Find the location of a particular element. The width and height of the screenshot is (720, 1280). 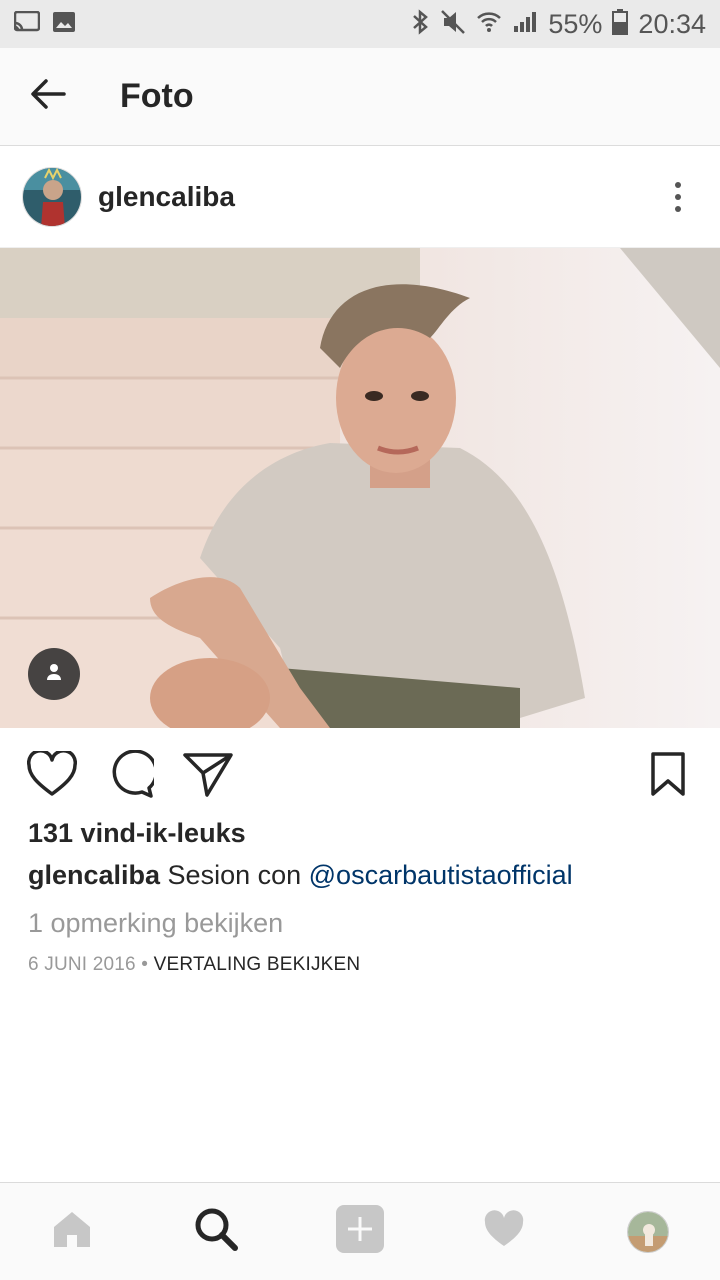

add-icon is located at coordinates (360, 1231).